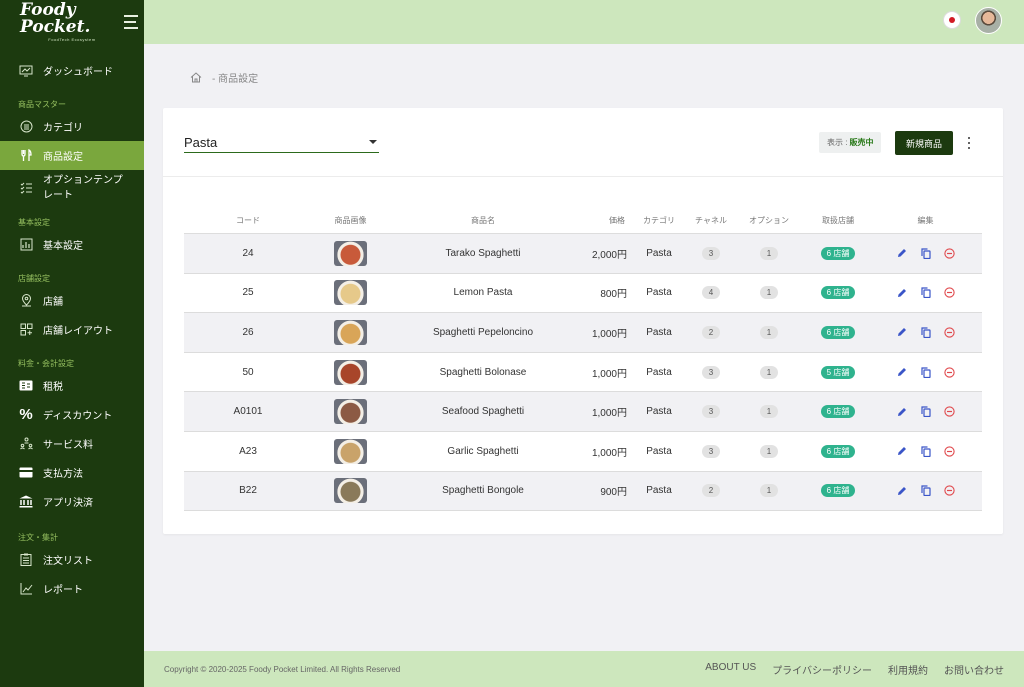 Image resolution: width=1024 pixels, height=687 pixels. Describe the element at coordinates (583, 333) in the screenshot. I see `table-row: 26 Spaghetti Pepeloncino 1,000円 Pasta 2 1 6 店舗` at that location.